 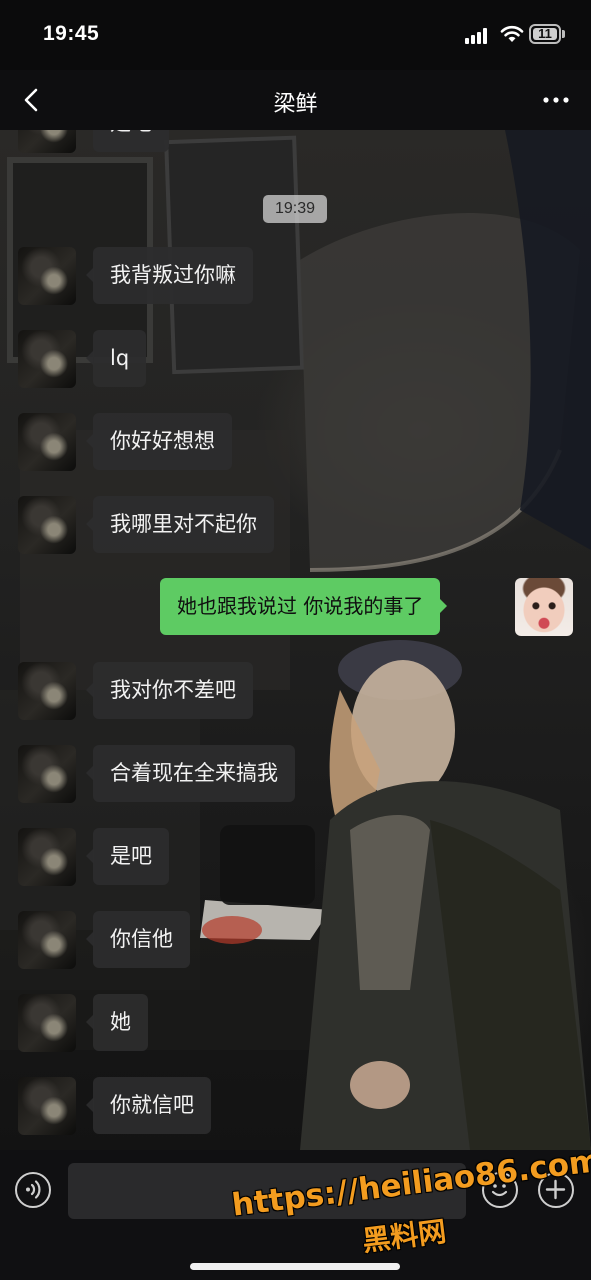 I want to click on message-row: 她, so click(x=295, y=1024).